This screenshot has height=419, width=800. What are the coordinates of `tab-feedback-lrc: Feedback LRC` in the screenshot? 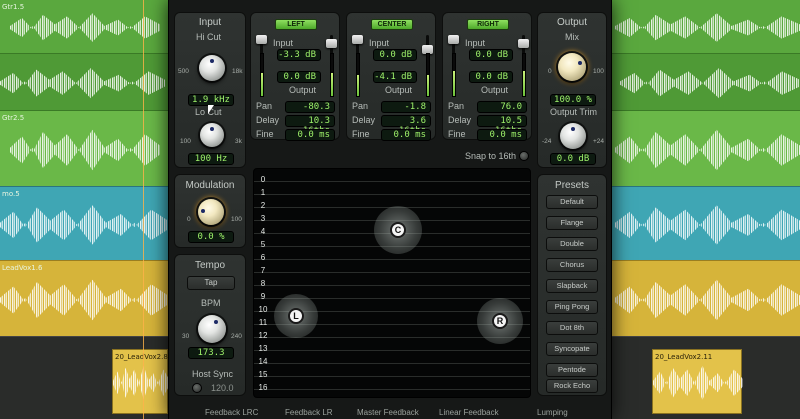 It's located at (231, 412).